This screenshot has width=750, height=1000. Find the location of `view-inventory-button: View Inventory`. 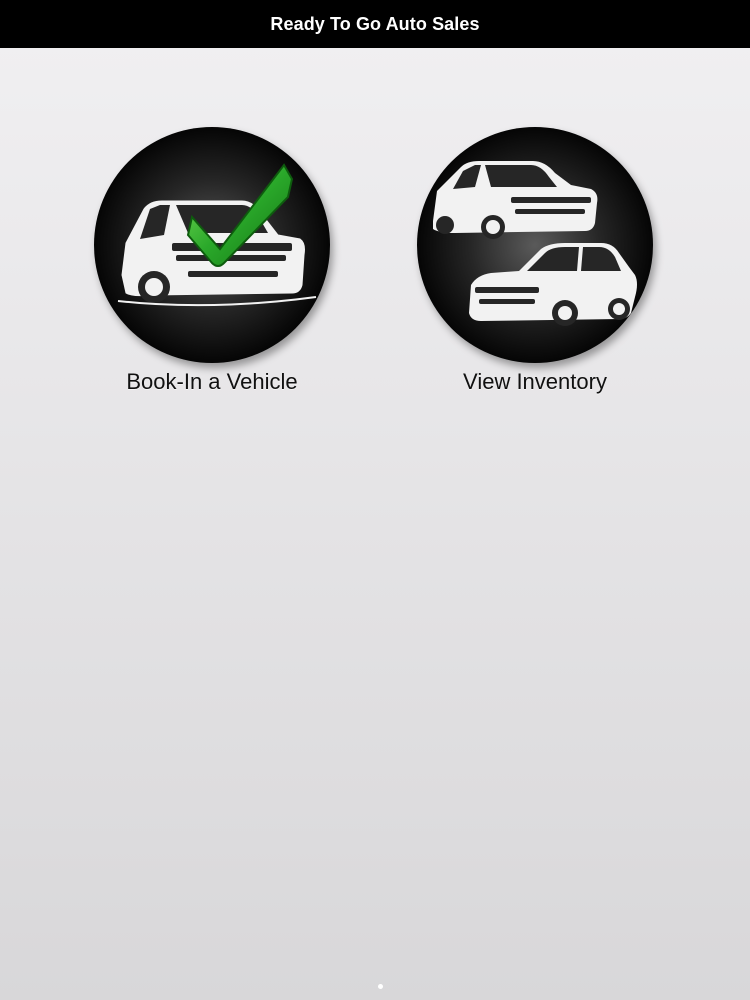

view-inventory-button: View Inventory is located at coordinates (535, 260).